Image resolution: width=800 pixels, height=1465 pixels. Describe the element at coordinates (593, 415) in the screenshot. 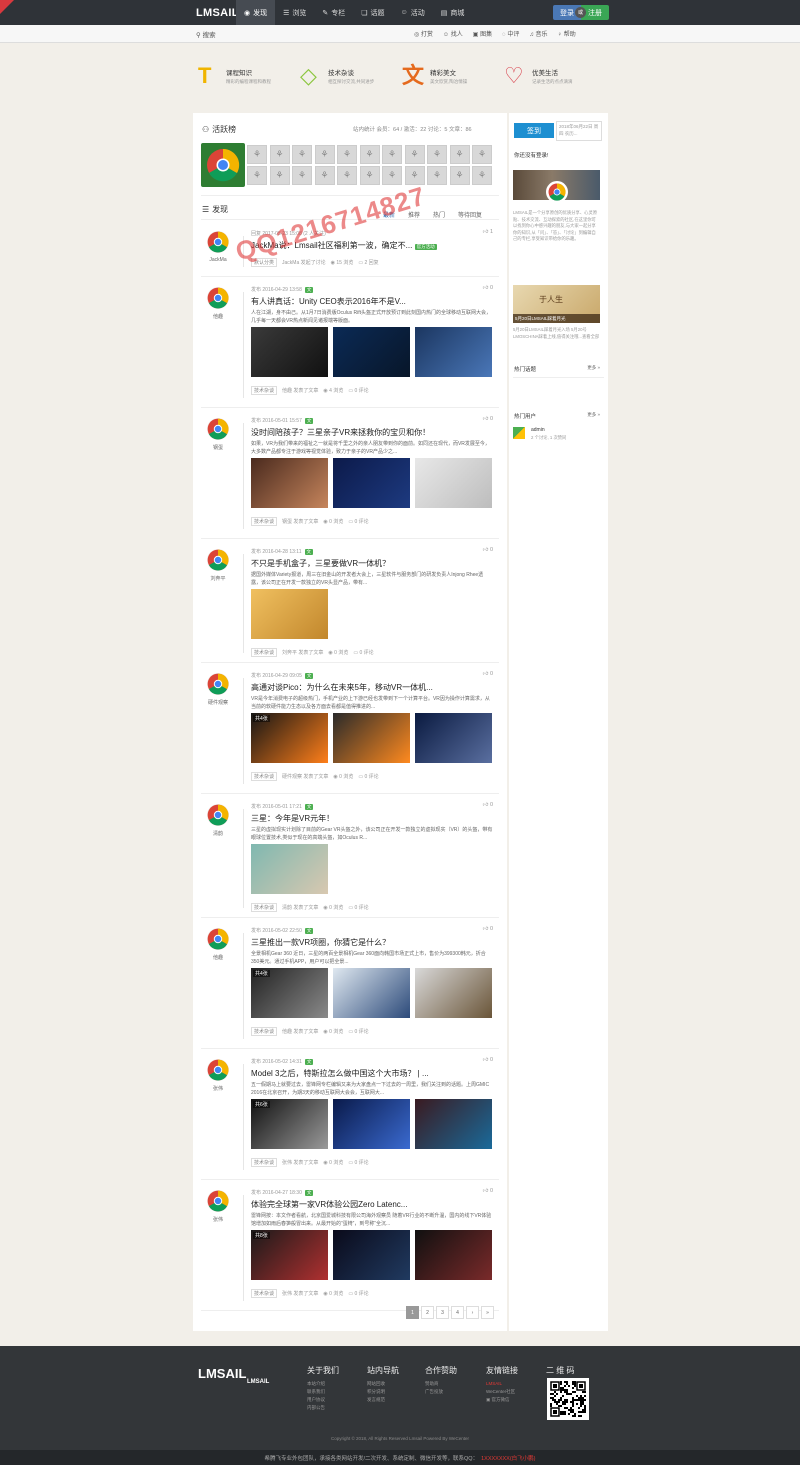

I see `hot-users-more: 更多 »` at that location.